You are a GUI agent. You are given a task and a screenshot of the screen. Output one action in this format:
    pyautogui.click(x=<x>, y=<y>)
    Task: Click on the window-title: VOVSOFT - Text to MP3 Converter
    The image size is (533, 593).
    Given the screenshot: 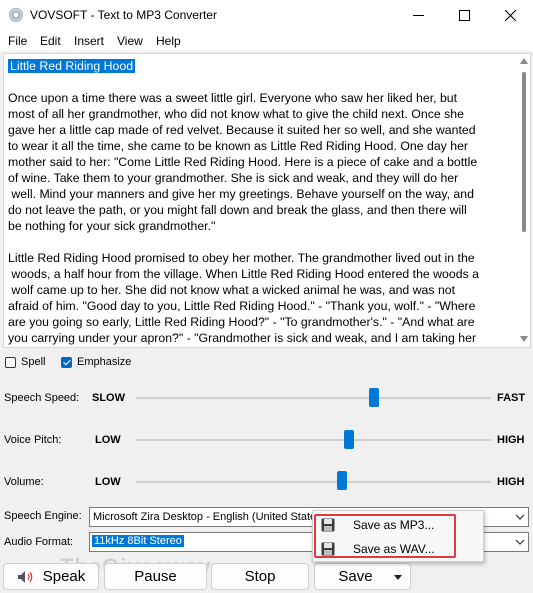 What is the action you would take?
    pyautogui.click(x=123, y=15)
    